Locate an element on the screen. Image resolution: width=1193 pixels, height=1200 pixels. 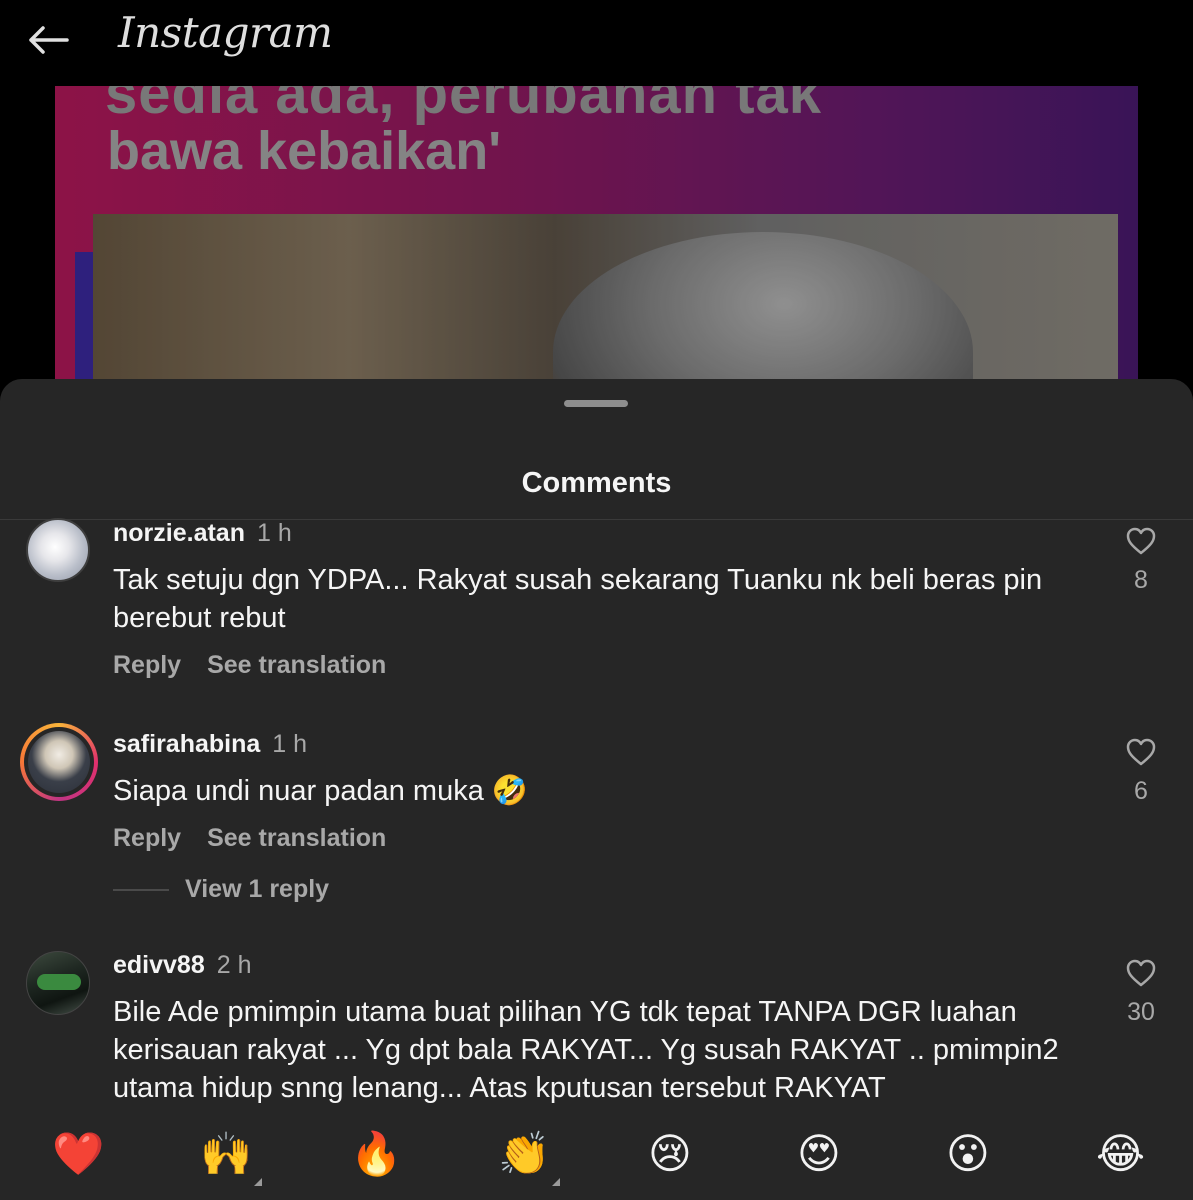
comment-username: edivv88 is located at coordinates (159, 965).